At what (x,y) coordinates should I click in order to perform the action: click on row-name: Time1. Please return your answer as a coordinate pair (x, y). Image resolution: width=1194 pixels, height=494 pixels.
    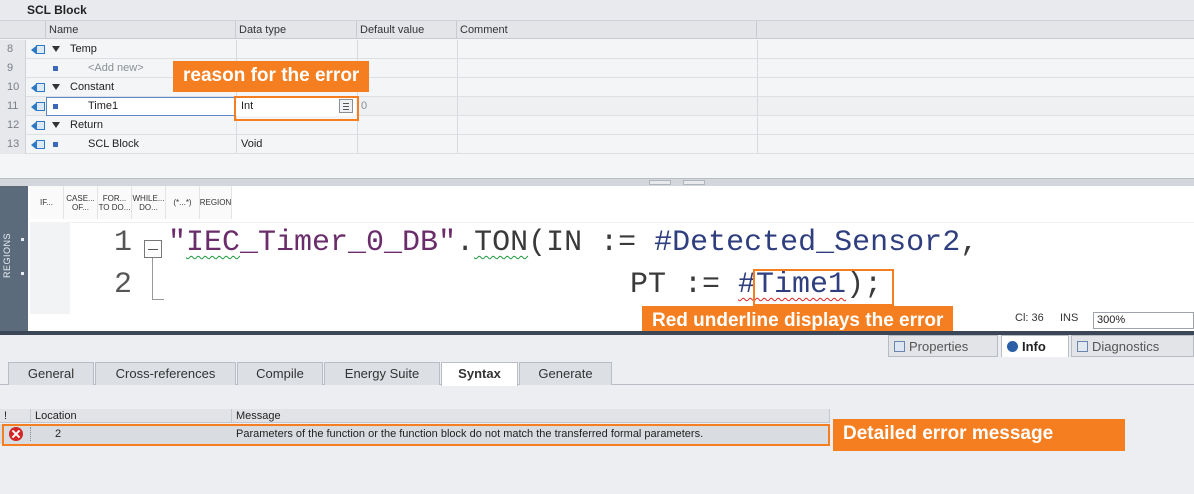
    Looking at the image, I should click on (103, 106).